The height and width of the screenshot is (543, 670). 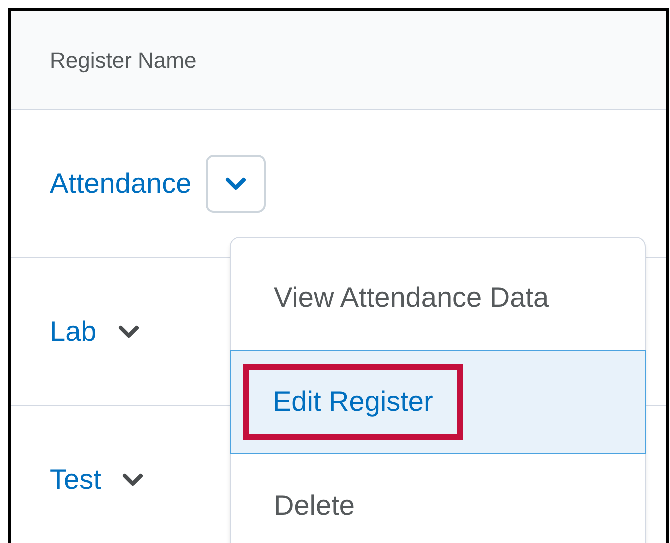 I want to click on menu-item-label: Edit Register, so click(x=353, y=402).